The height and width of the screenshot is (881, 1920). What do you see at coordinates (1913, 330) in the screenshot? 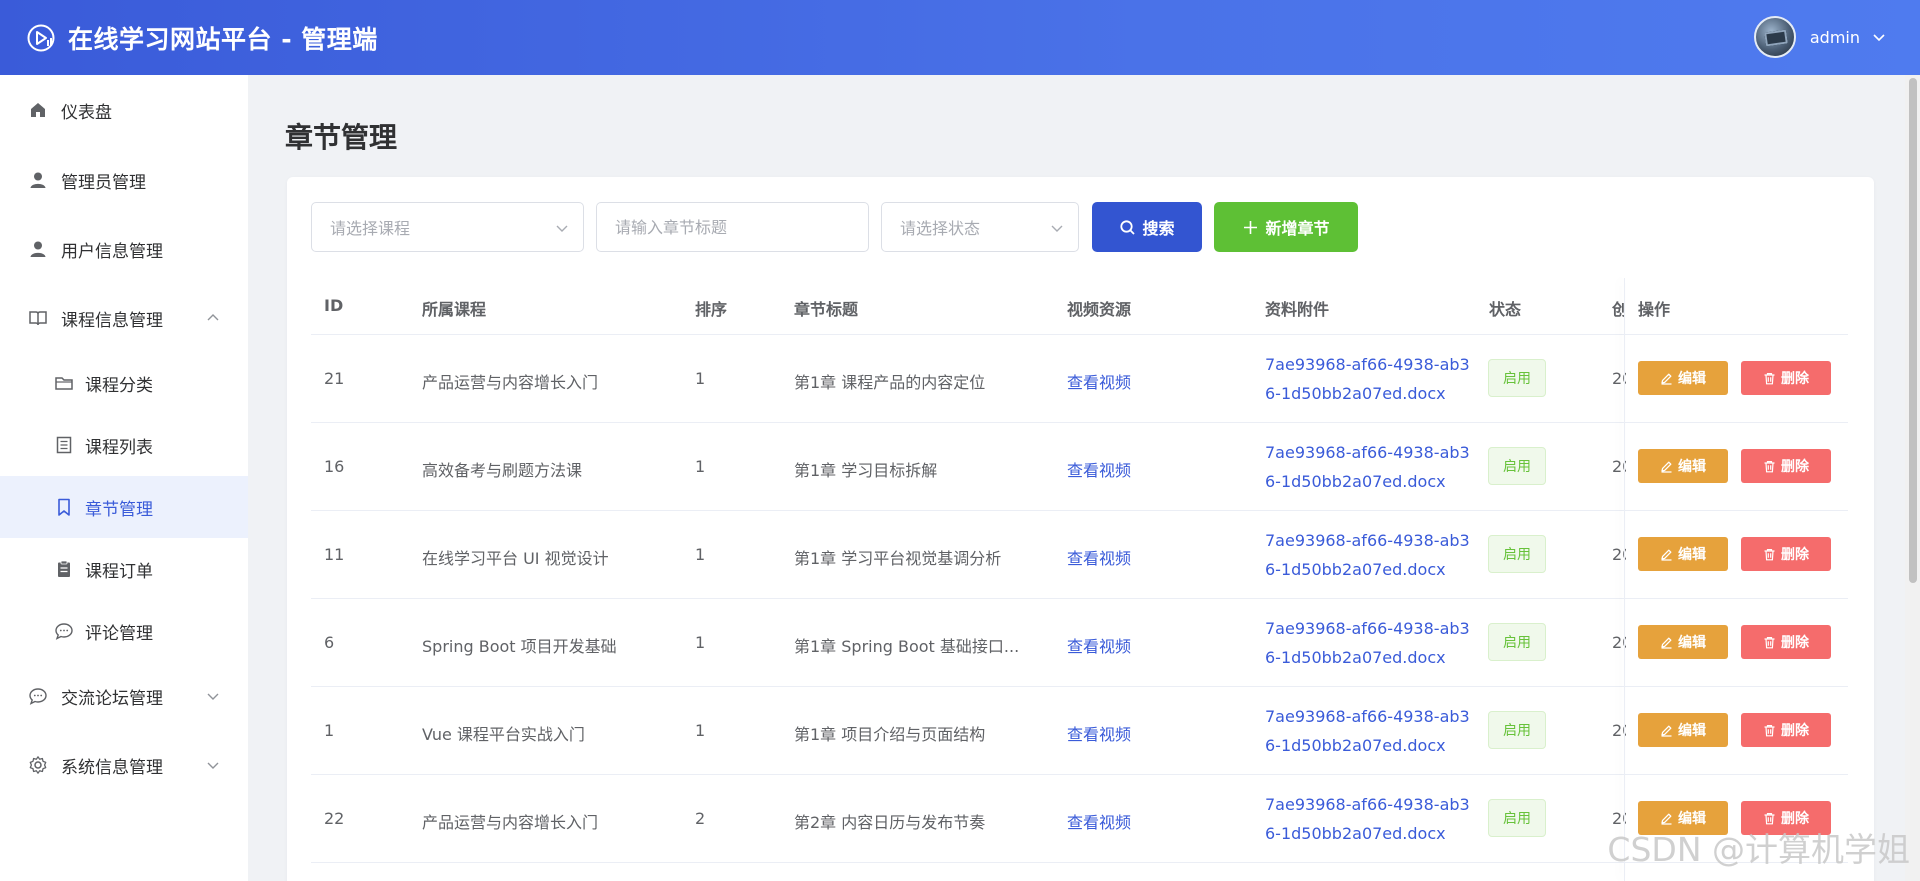
I see `scrollbar-thumb` at bounding box center [1913, 330].